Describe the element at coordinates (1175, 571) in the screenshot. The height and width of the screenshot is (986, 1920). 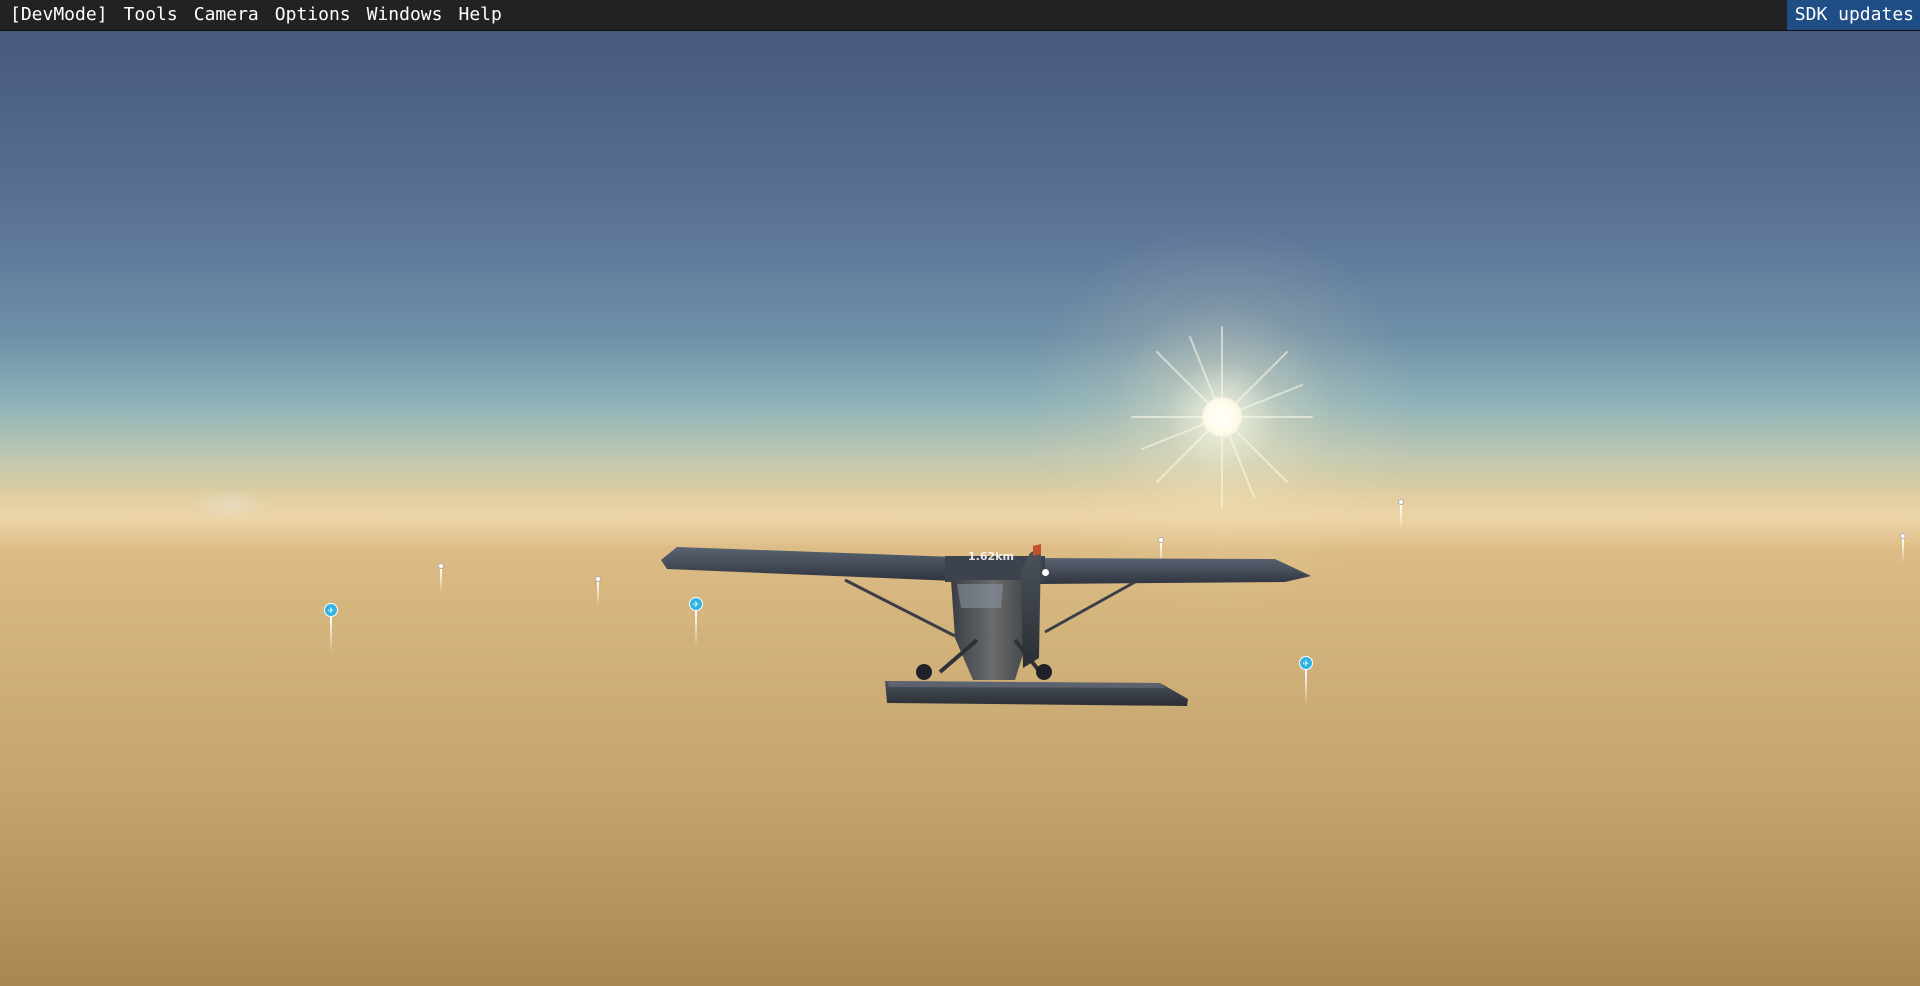
I see `right-wing` at that location.